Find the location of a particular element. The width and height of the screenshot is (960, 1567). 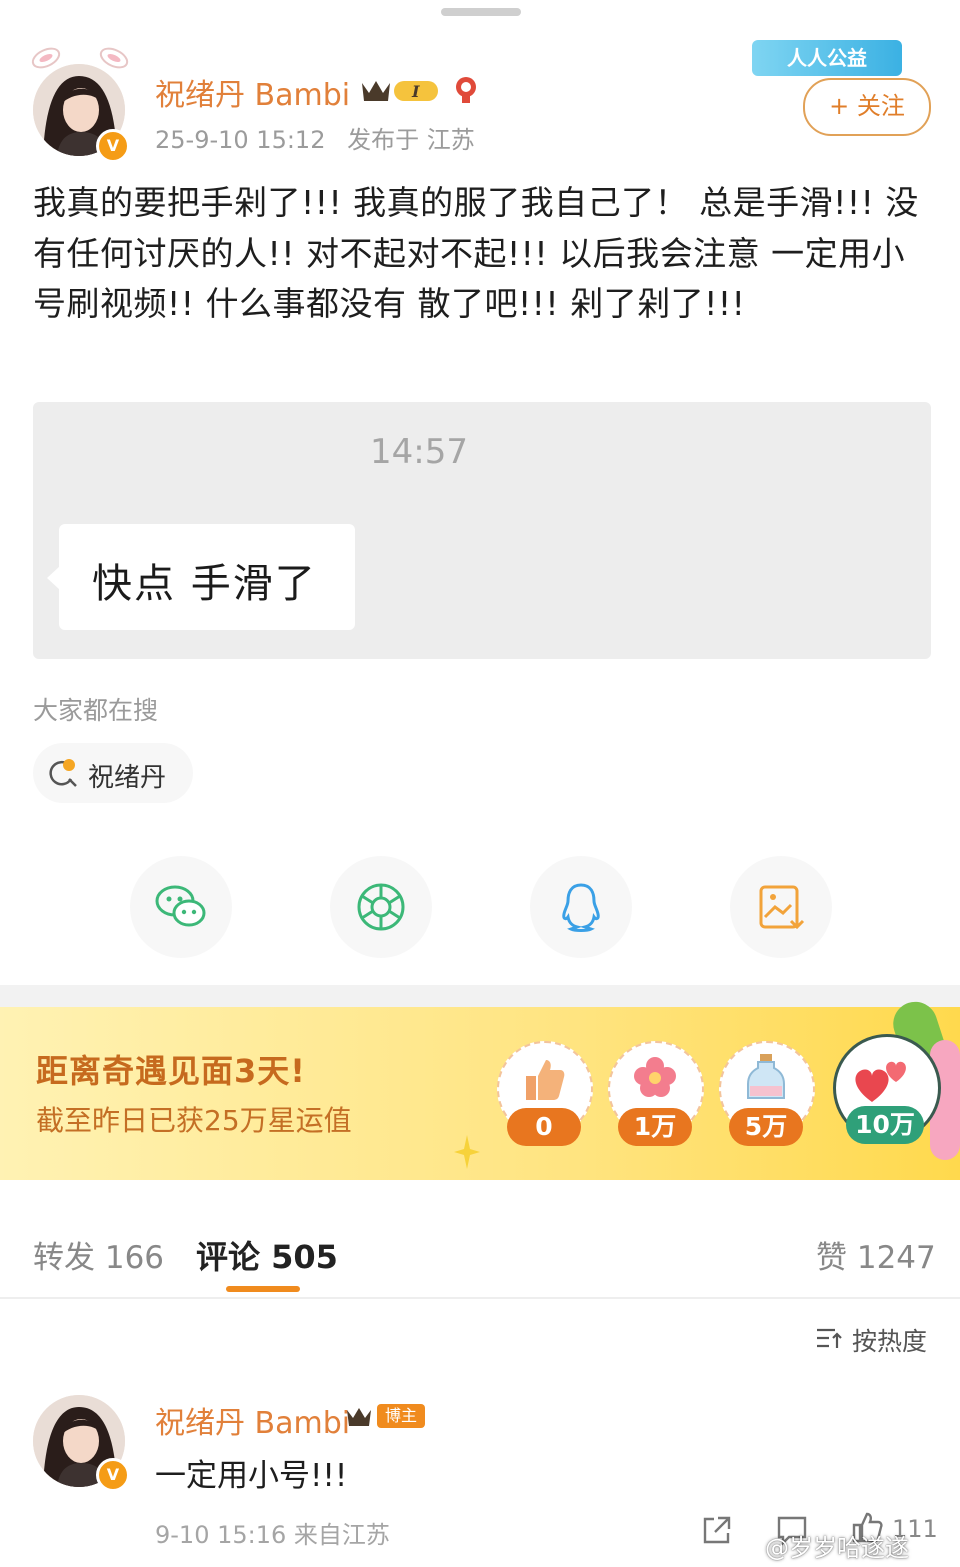

promo-subtitle: 截至昨日已获25万星运值 is located at coordinates (194, 1120).